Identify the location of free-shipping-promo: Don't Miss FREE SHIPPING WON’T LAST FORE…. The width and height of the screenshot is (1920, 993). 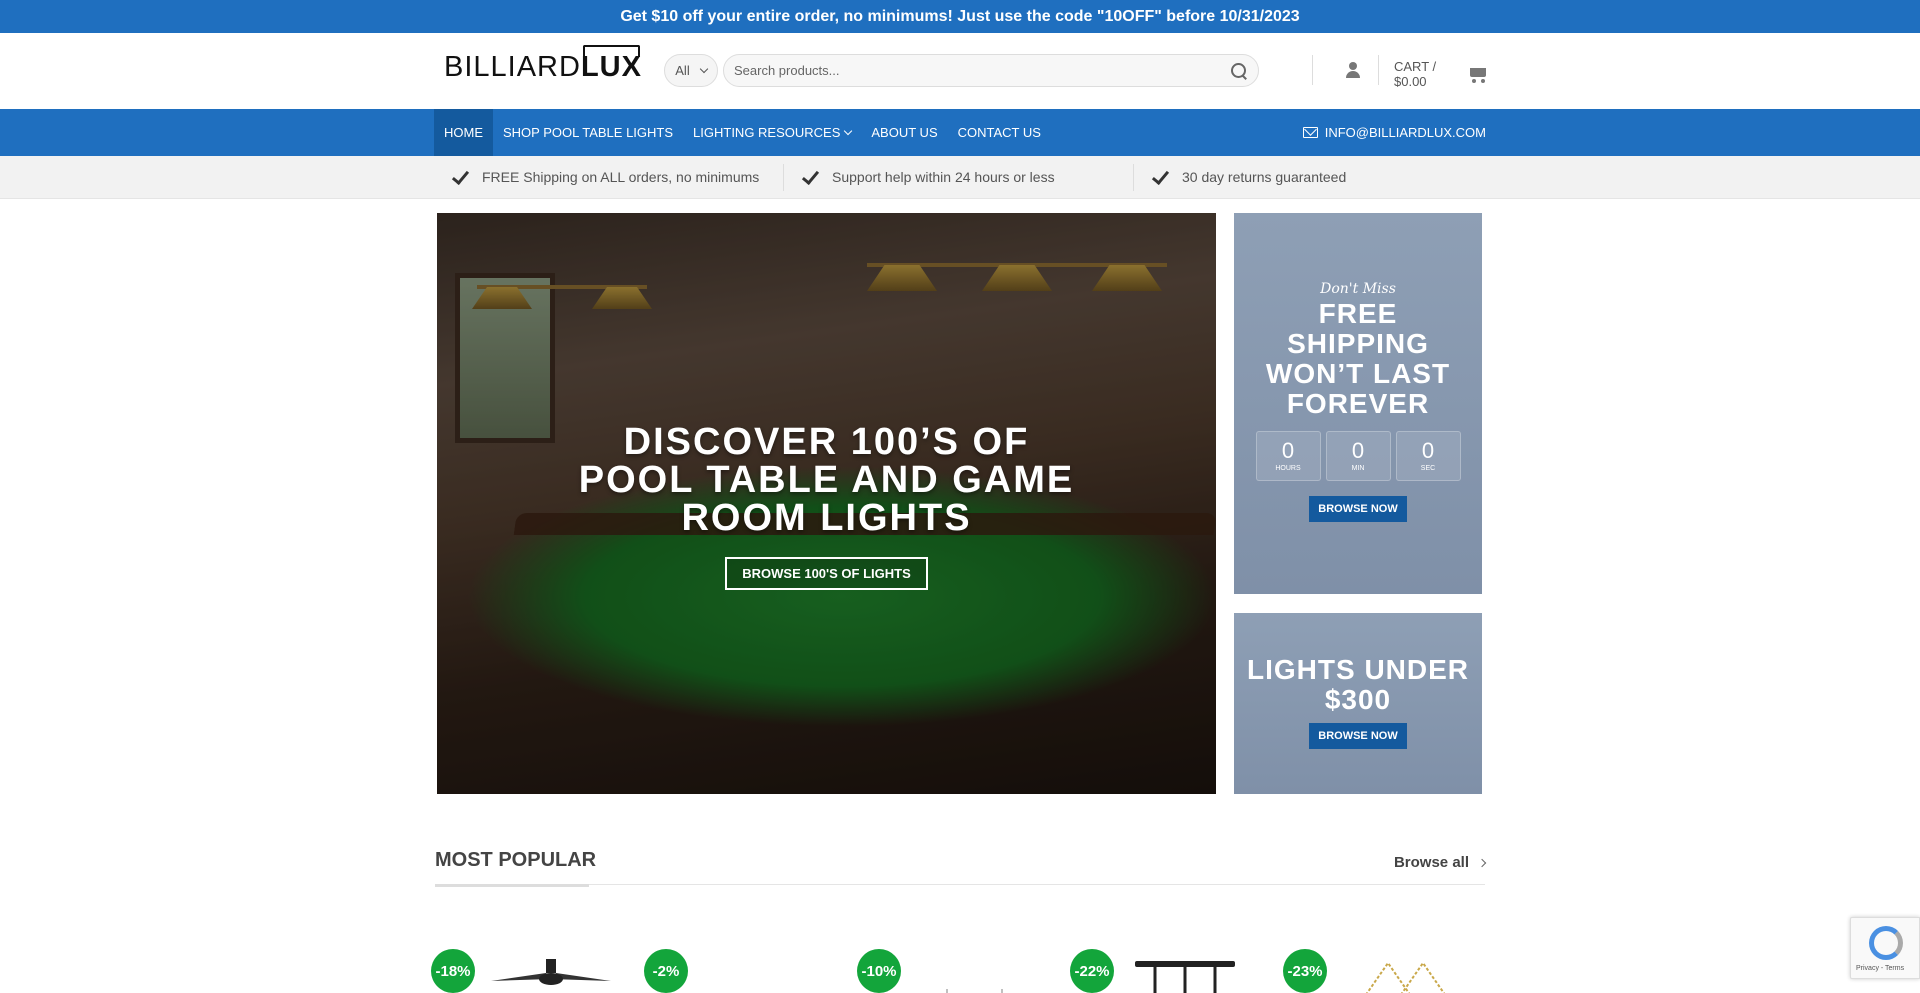
(1358, 403).